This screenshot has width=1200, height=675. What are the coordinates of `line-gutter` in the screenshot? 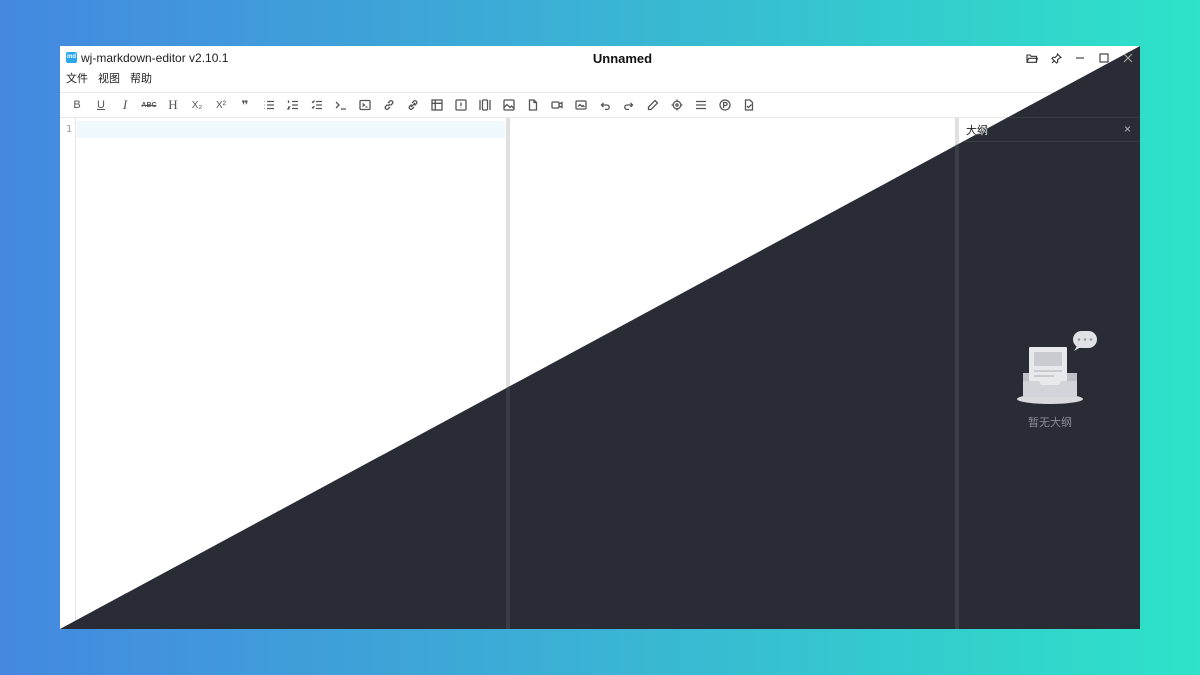 It's located at (68, 373).